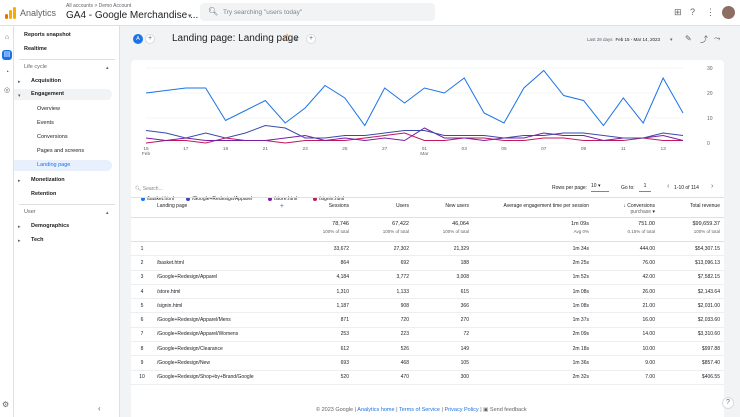  Describe the element at coordinates (47, 94) in the screenshot. I see `sidebar-item-engagement: Engagement` at that location.